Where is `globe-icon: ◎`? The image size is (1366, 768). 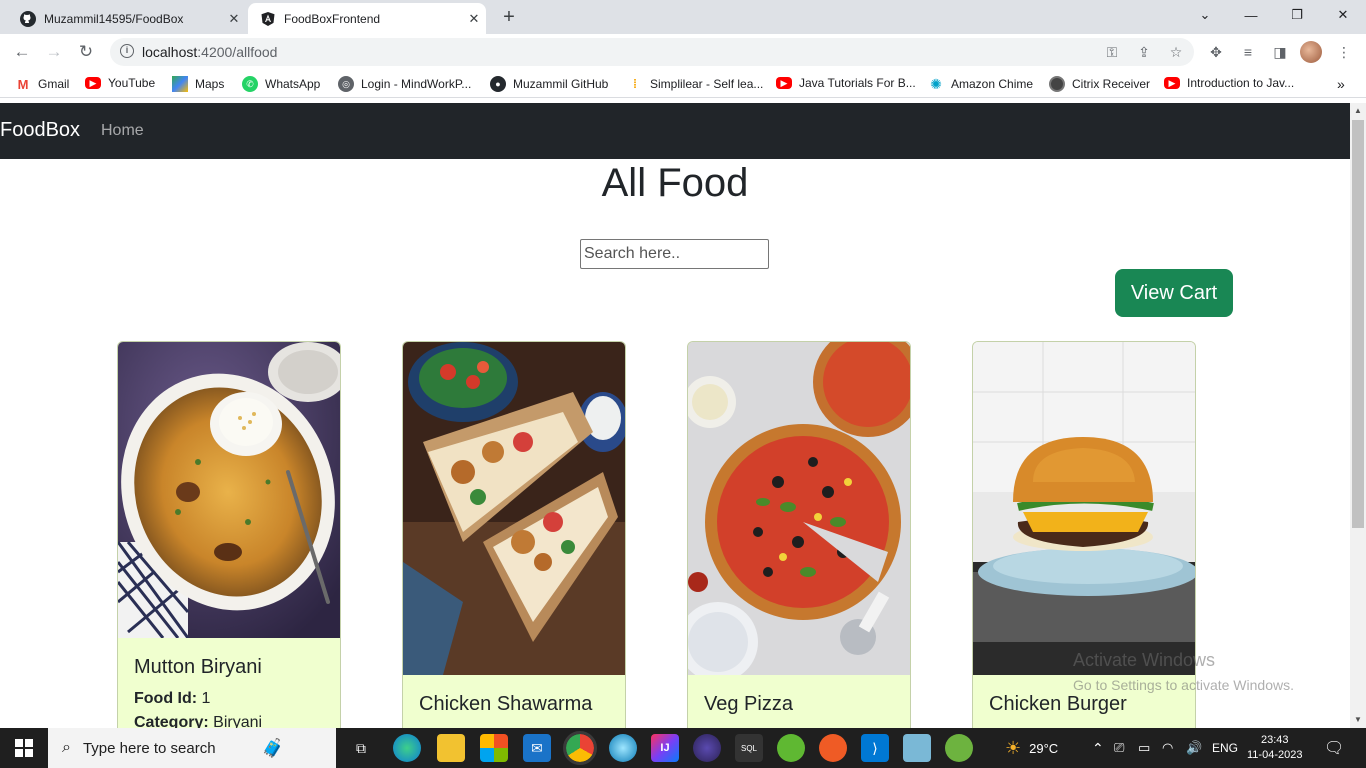
globe-icon: ◎ is located at coordinates (346, 84).